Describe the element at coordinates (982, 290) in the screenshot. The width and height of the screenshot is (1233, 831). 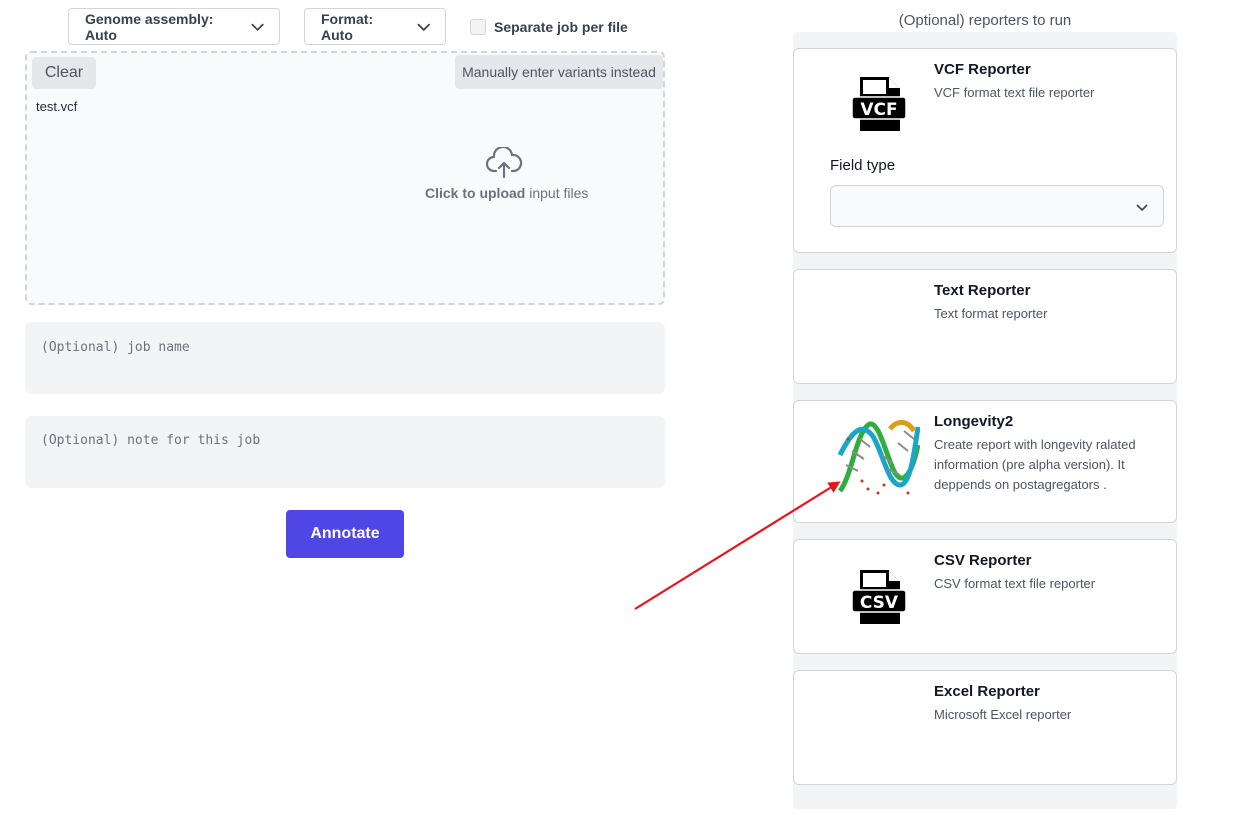
I see `reporter-title: Text Reporter` at that location.